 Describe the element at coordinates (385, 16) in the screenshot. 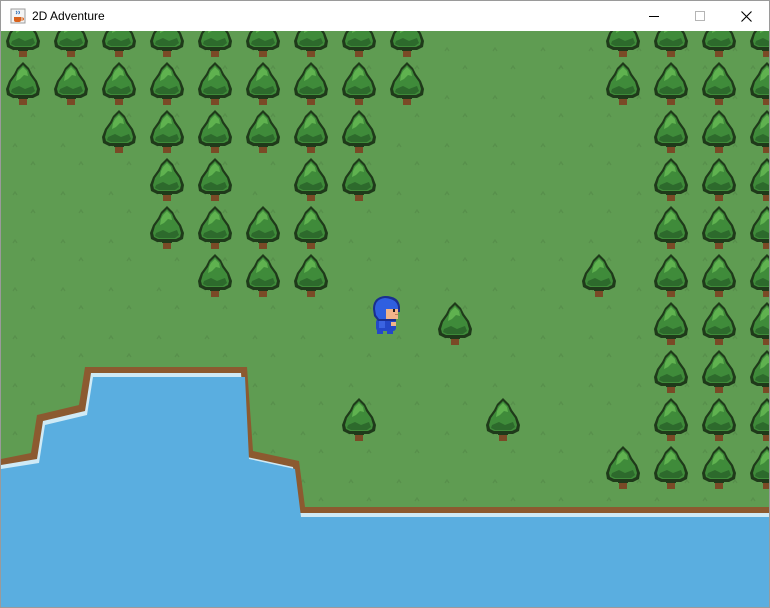

I see `title-bar: 2D Adventure` at that location.